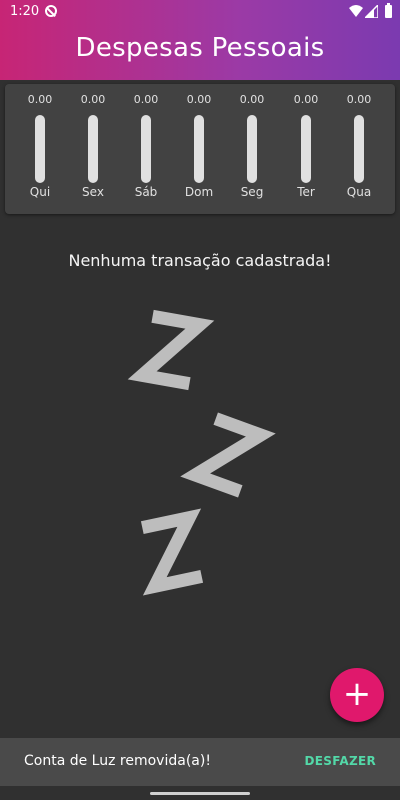  I want to click on day-label: Seg, so click(252, 192).